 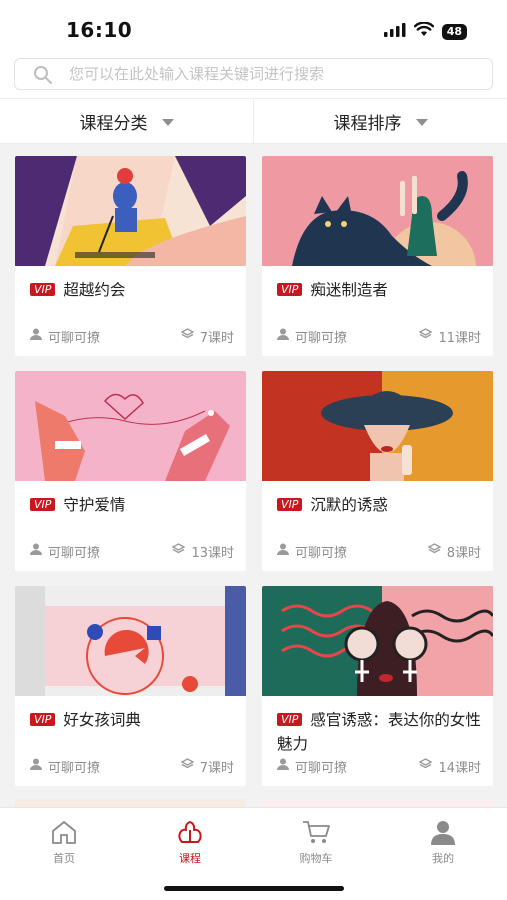 I want to click on tab-course: 课程, so click(x=190, y=842).